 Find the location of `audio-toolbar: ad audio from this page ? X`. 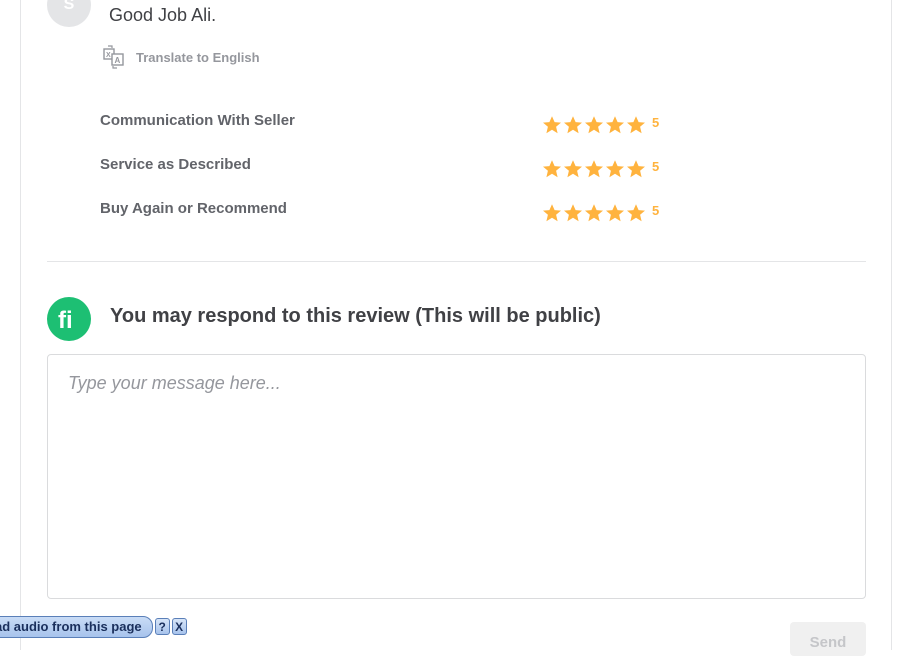

audio-toolbar: ad audio from this page ? X is located at coordinates (93, 626).